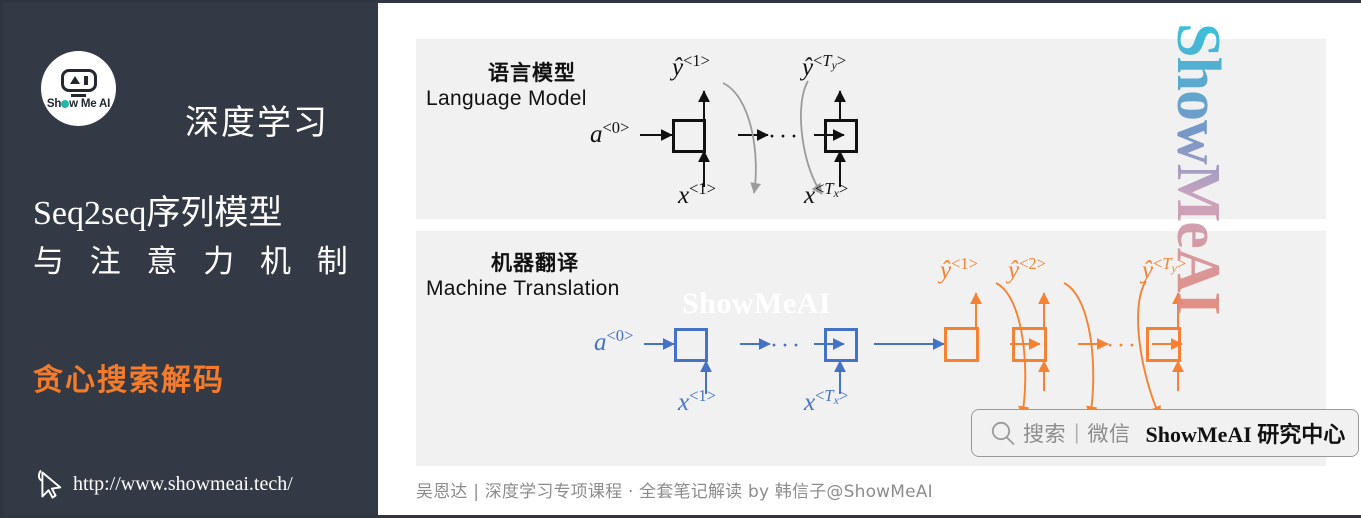 This screenshot has width=1361, height=518. What do you see at coordinates (824, 66) in the screenshot?
I see `lm-output-label-2: ŷ<Ty>` at bounding box center [824, 66].